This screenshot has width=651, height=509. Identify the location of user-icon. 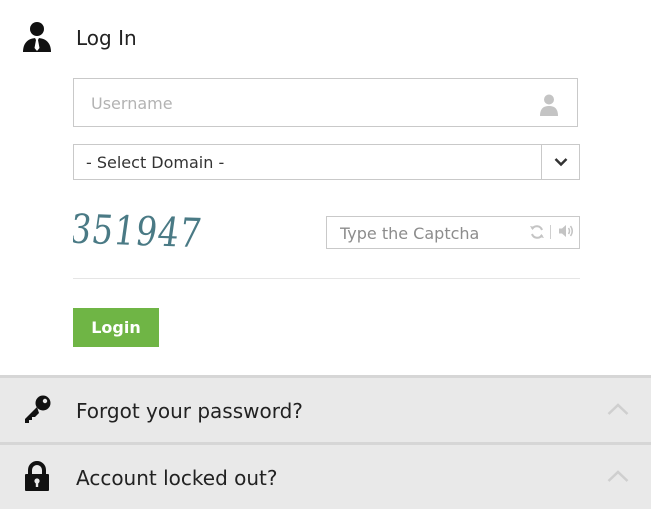
(549, 105).